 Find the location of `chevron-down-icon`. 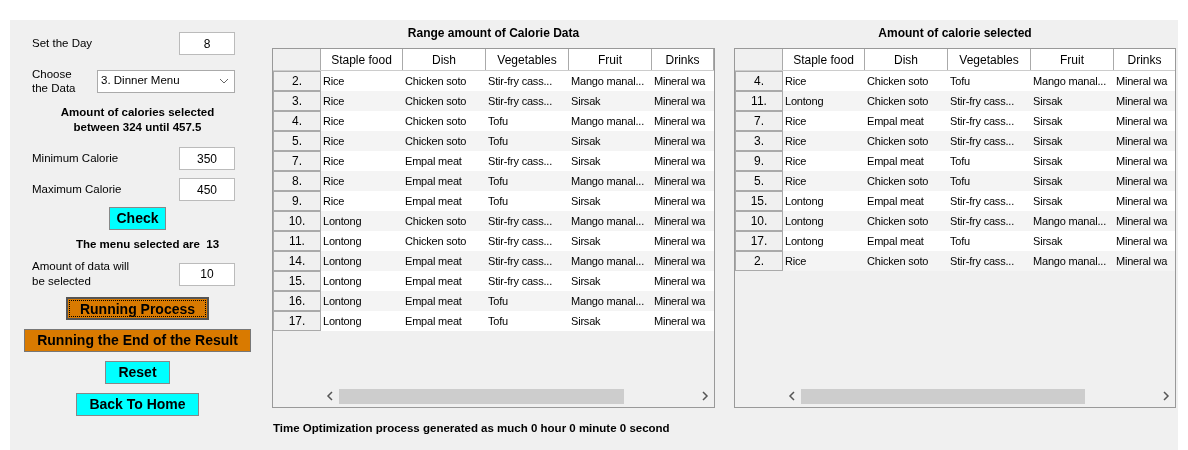

chevron-down-icon is located at coordinates (224, 81).